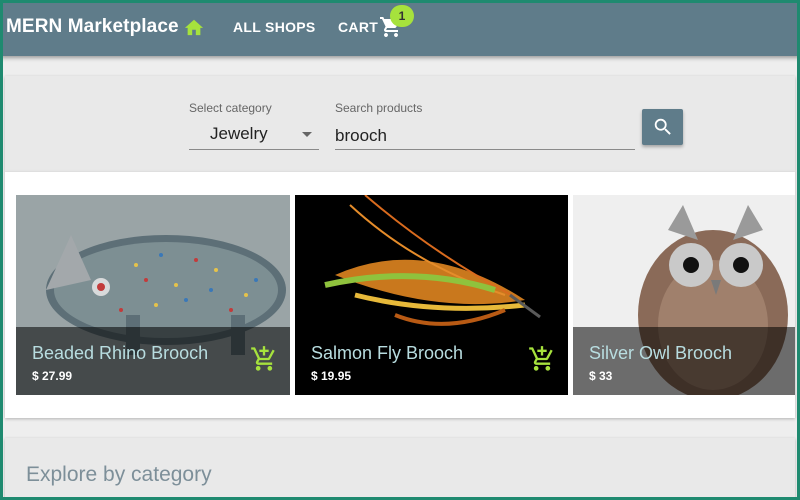 The image size is (800, 500). I want to click on product-price: $ 27.99, so click(52, 376).